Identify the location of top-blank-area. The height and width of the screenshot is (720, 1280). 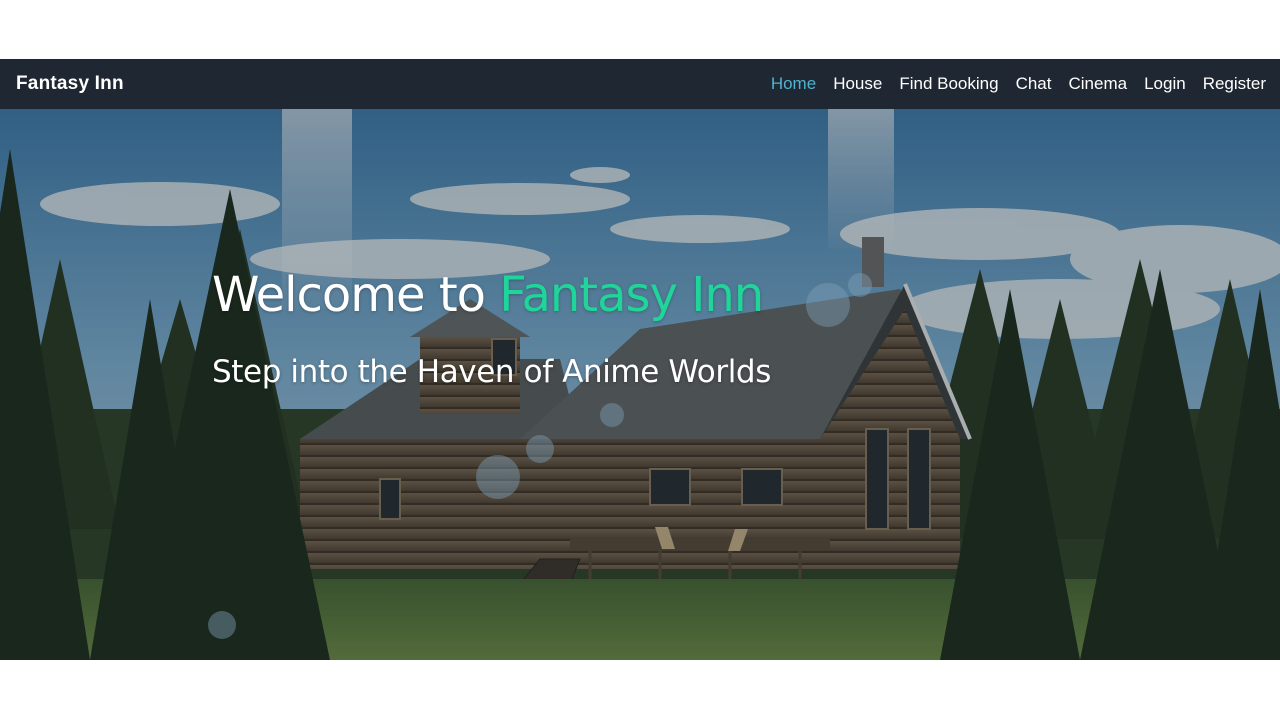
(640, 29).